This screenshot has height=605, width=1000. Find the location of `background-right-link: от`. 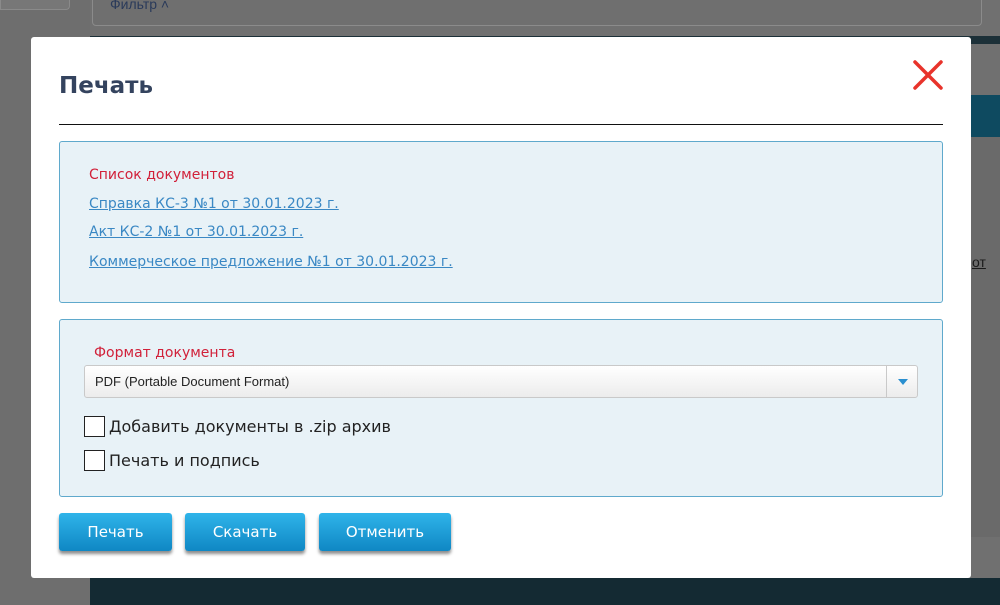

background-right-link: от is located at coordinates (979, 262).